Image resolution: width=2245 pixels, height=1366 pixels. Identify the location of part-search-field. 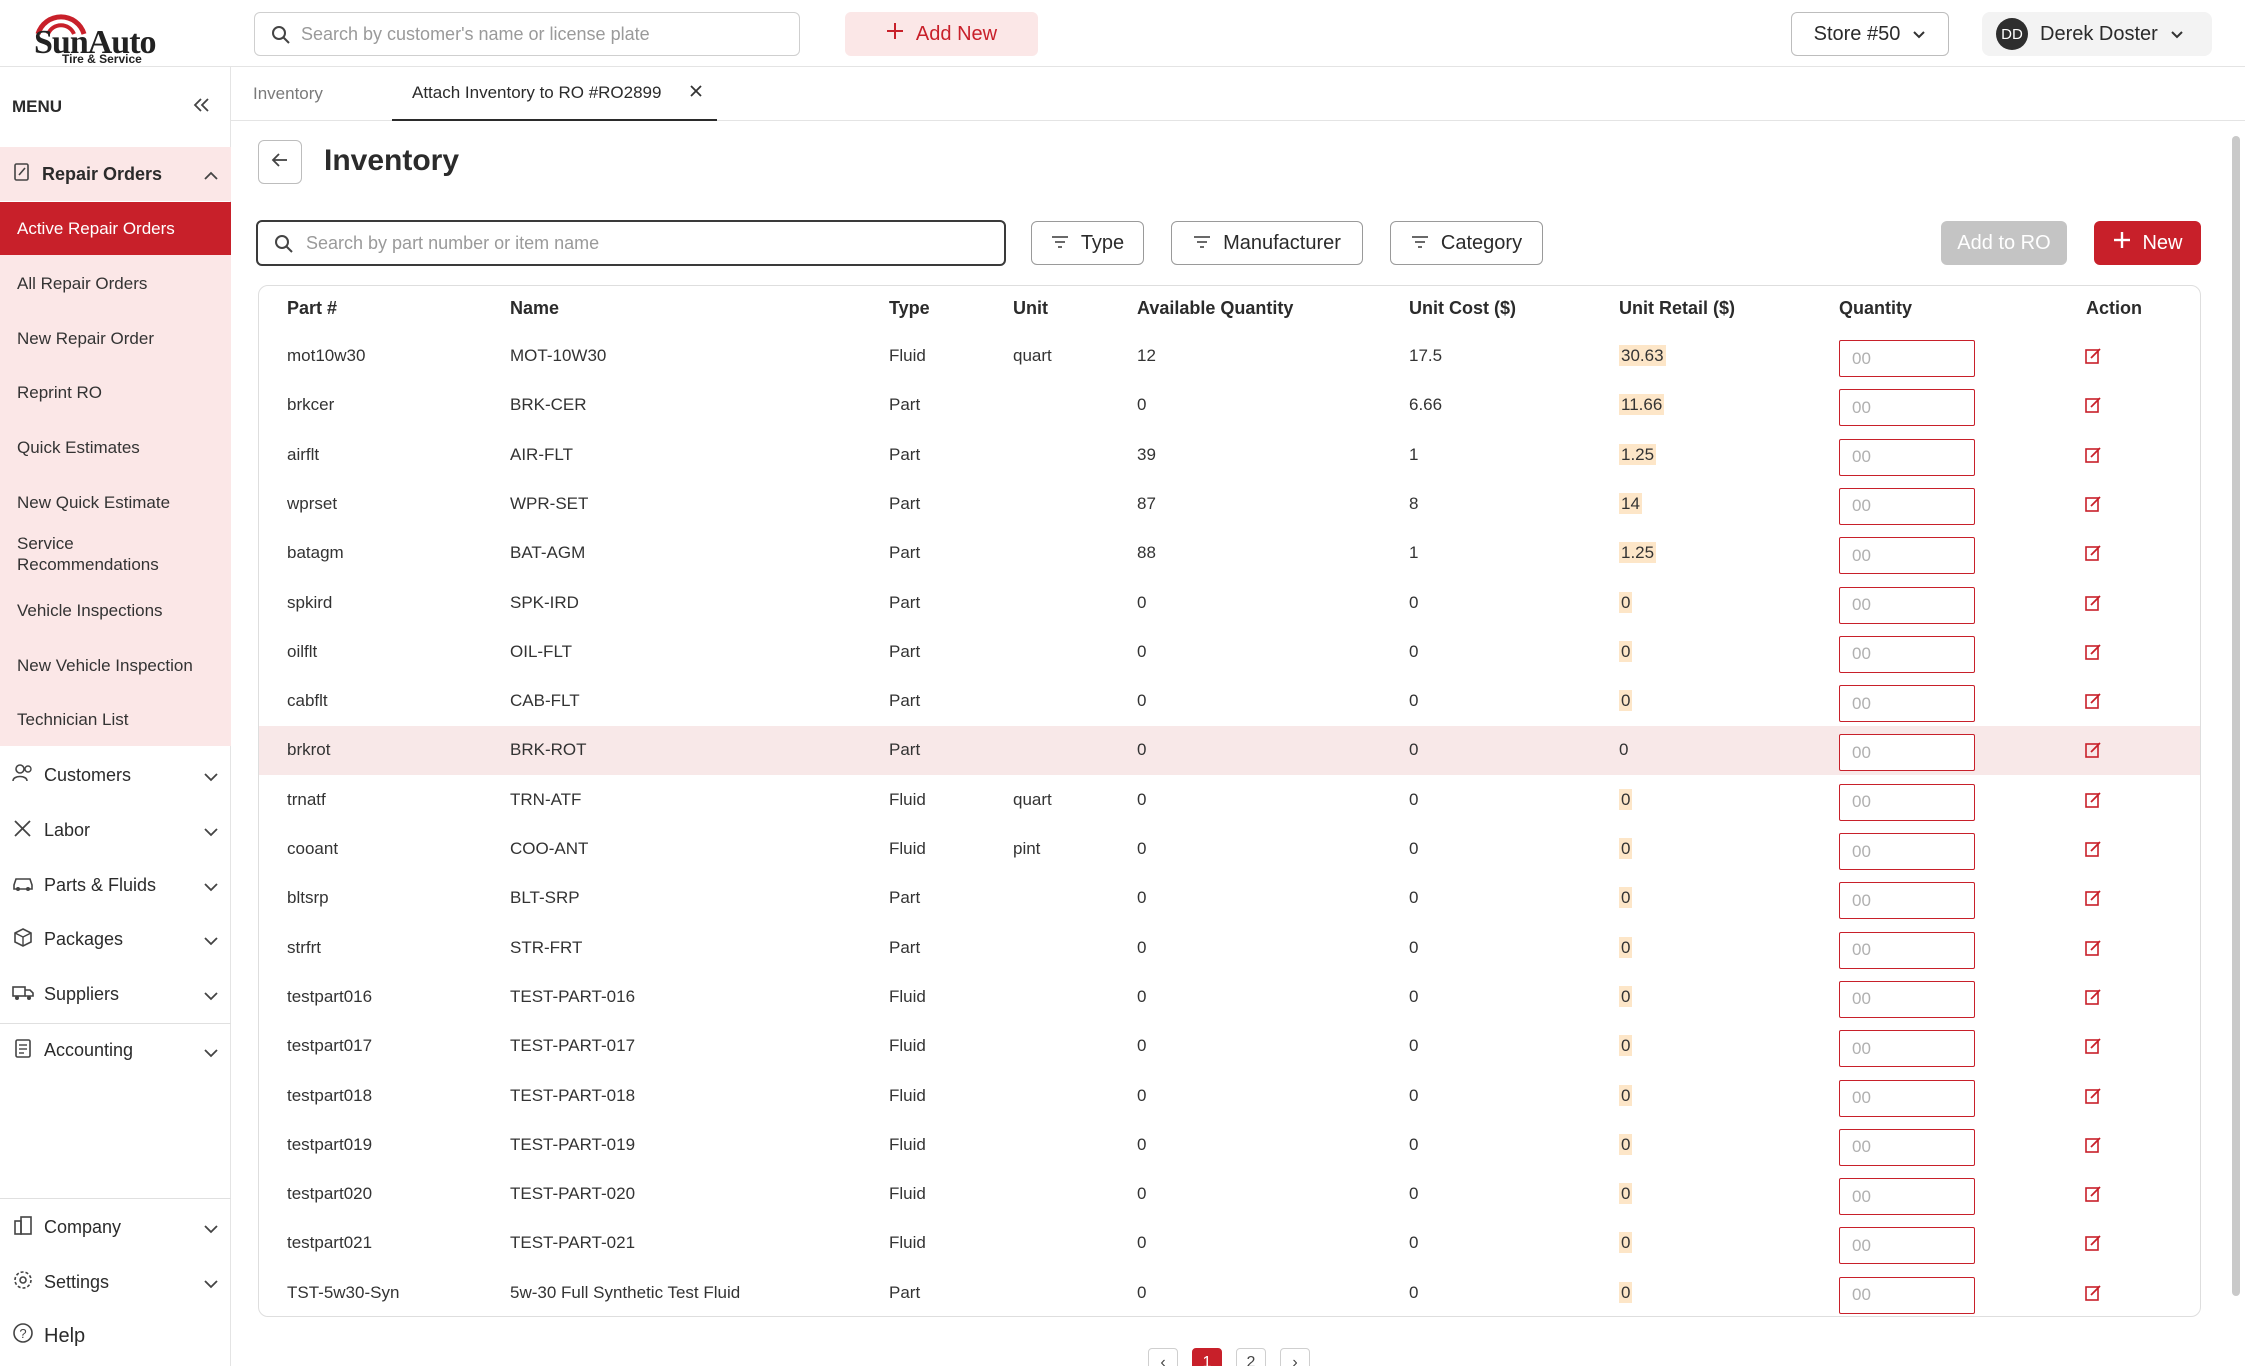
(631, 243).